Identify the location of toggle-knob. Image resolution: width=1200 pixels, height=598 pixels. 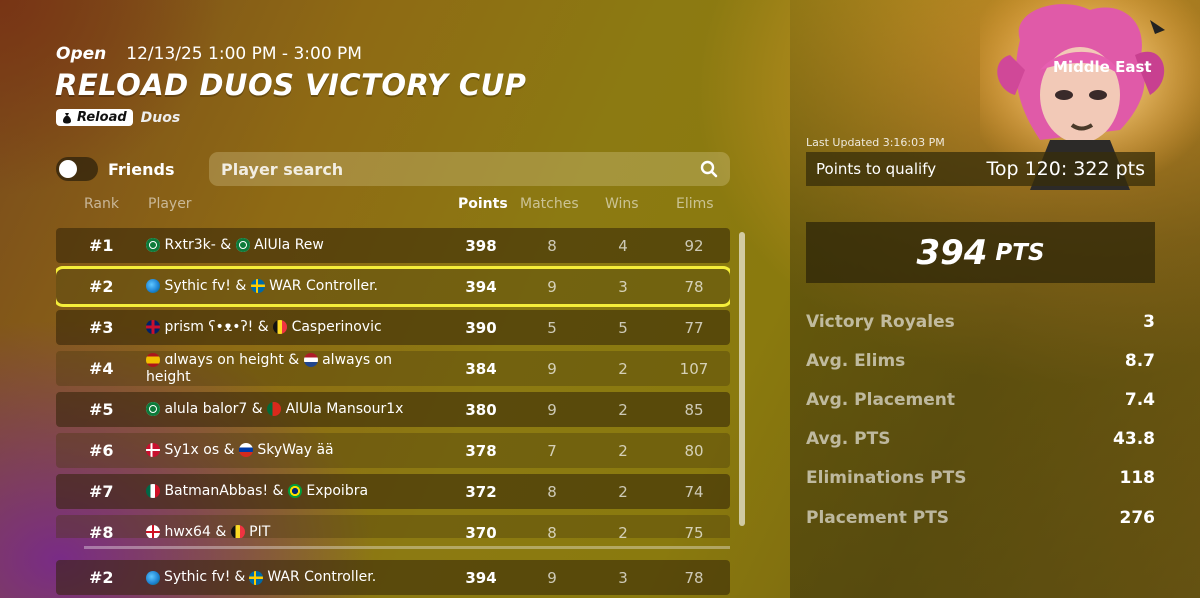
(68, 169).